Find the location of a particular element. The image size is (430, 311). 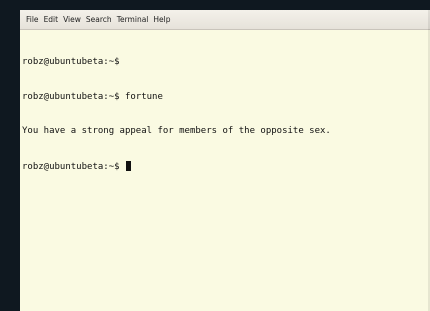

menu-search: Search is located at coordinates (99, 19).